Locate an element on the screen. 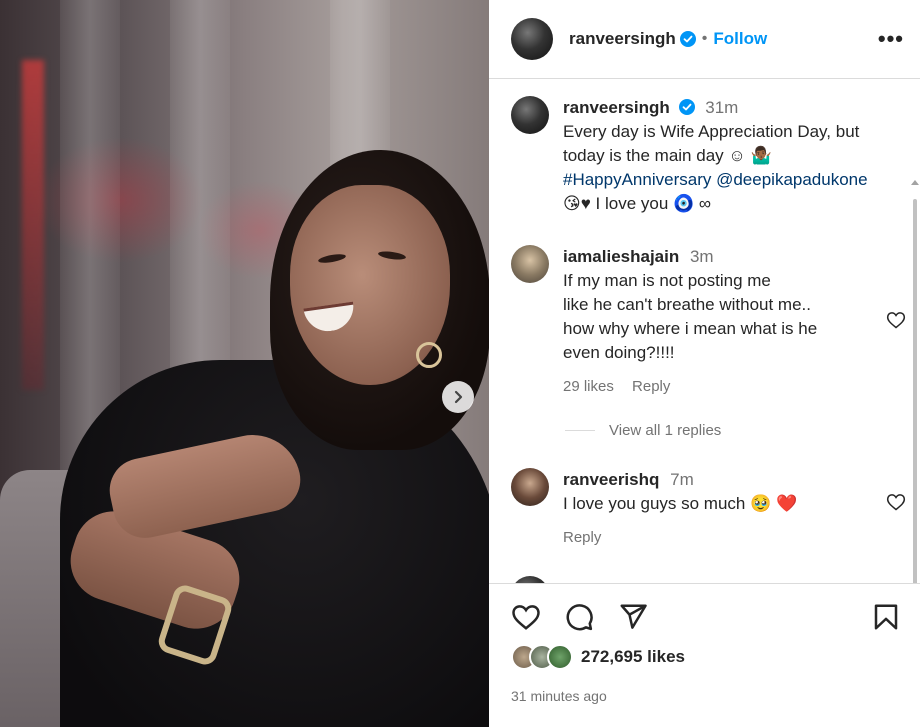 This screenshot has height=727, width=920. mention-link: @deepikapadukone is located at coordinates (792, 179).